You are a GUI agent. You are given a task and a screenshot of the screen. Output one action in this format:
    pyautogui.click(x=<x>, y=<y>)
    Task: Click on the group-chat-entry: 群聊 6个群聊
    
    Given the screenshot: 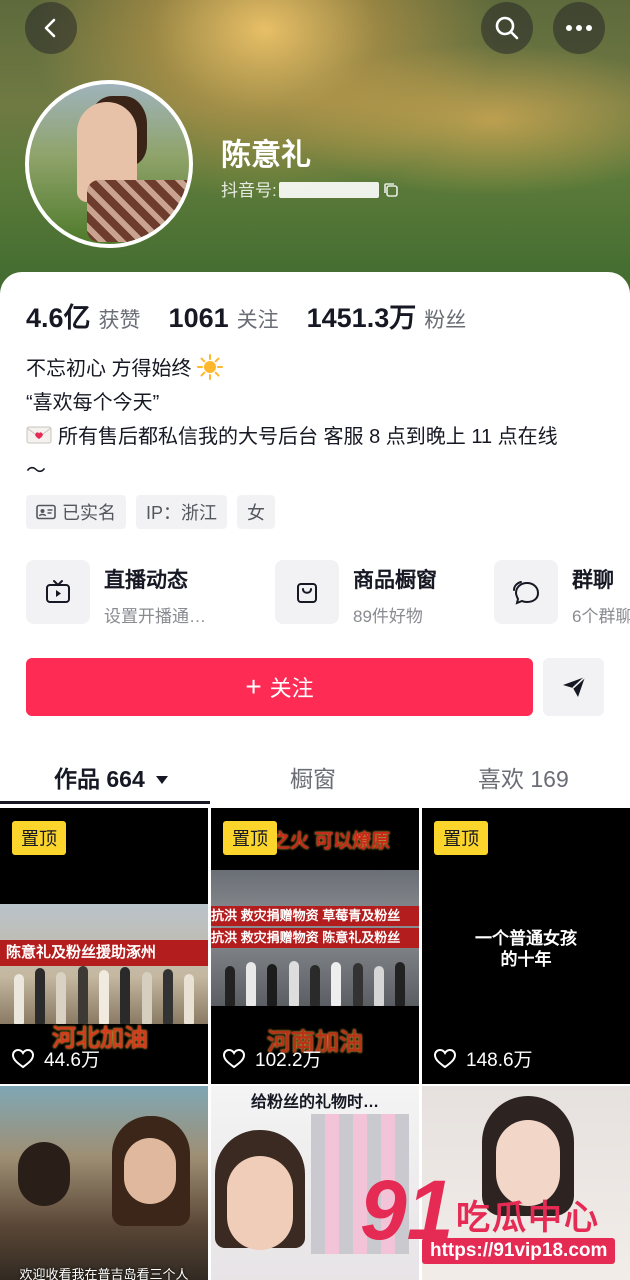 What is the action you would take?
    pyautogui.click(x=562, y=593)
    